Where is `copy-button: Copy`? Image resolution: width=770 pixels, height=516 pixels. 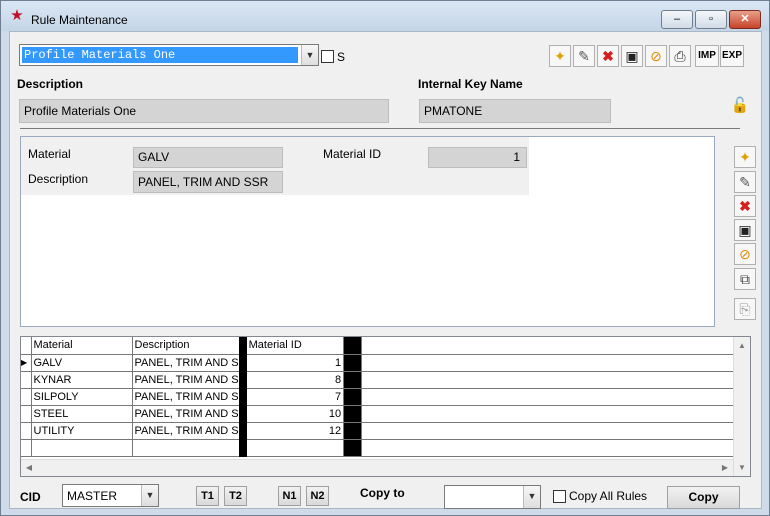 copy-button: Copy is located at coordinates (703, 497).